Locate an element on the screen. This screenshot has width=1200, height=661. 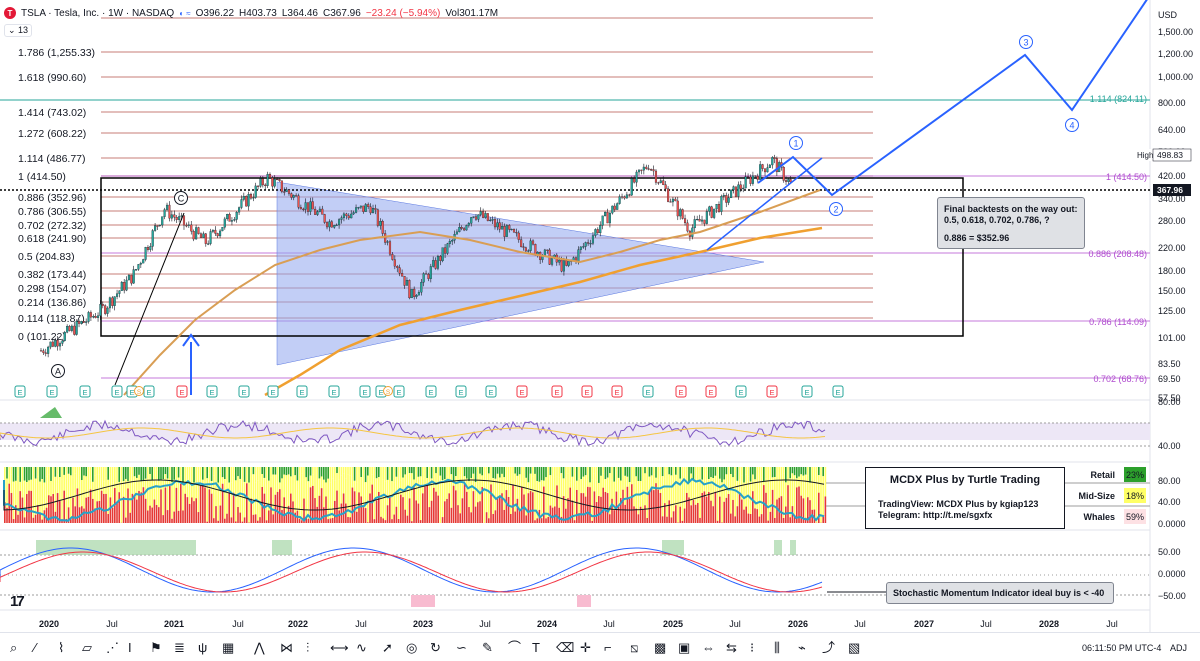
pattern-tool-icon: ⋀ is located at coordinates (259, 648).